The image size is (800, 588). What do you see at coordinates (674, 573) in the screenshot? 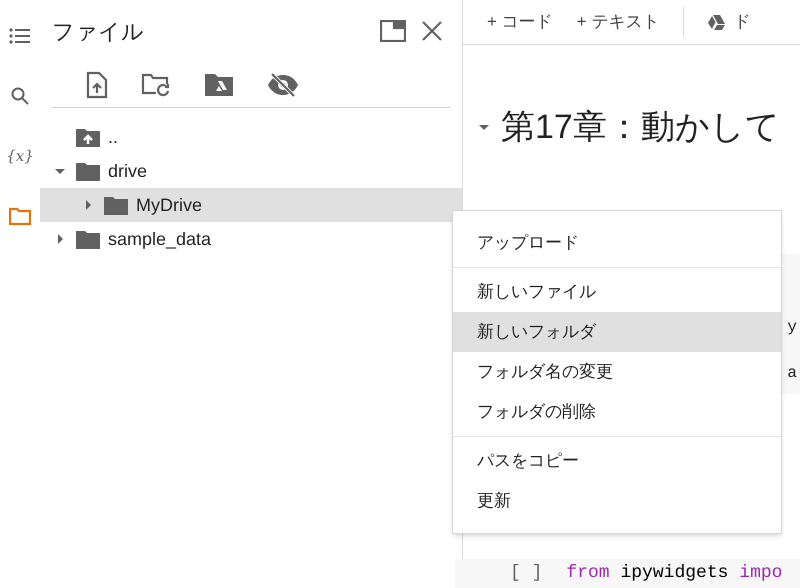
I see `code-line: from ipywidgets impo` at bounding box center [674, 573].